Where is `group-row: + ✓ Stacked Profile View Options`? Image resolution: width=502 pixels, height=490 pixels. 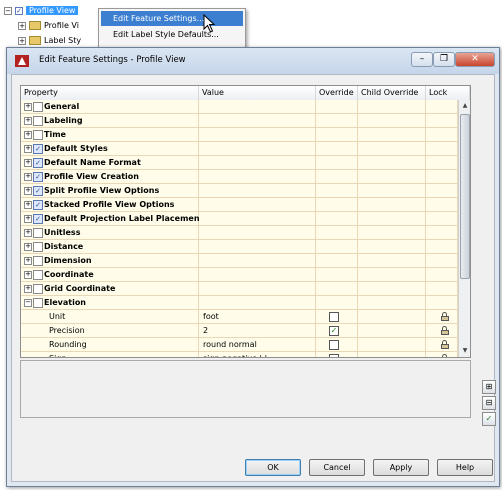
group-row: + ✓ Stacked Profile View Options is located at coordinates (245, 205).